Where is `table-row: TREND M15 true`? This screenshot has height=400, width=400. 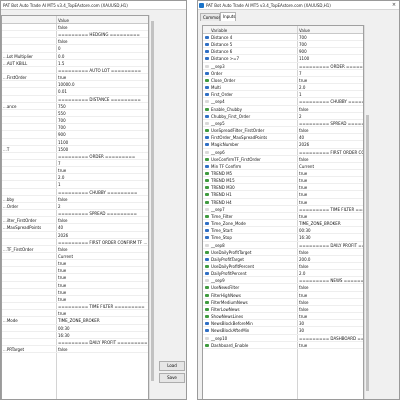
table-row: TREND M15 true is located at coordinates (283, 181).